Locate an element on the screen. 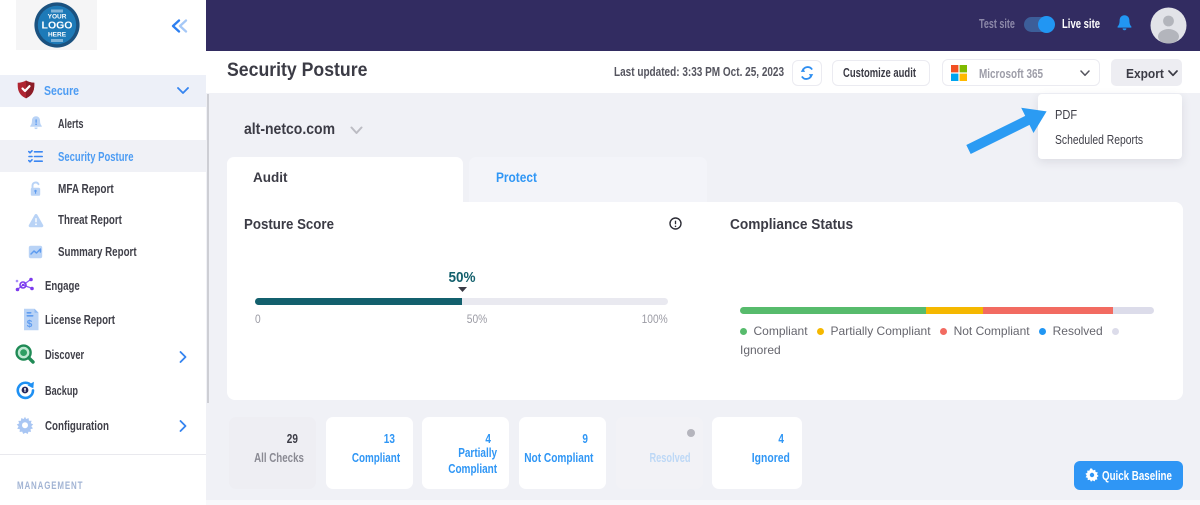 This screenshot has width=1200, height=505. svg-text: LOGO is located at coordinates (57, 26).